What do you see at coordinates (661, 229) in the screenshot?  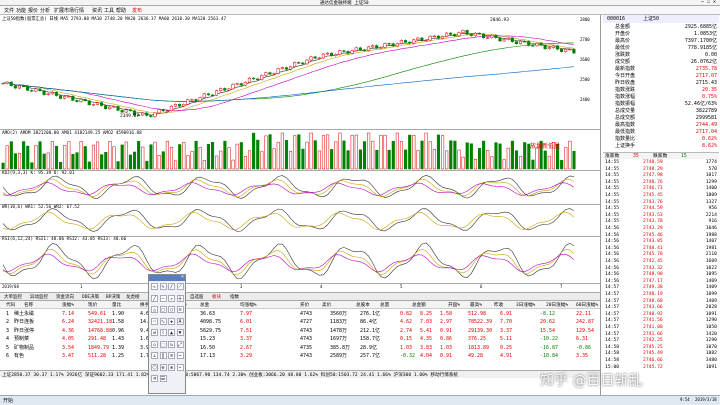 I see `tick-row: 14:56 2743.29 1046` at bounding box center [661, 229].